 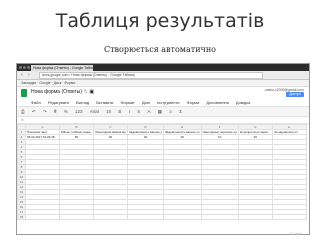 What do you see at coordinates (138, 111) in the screenshot?
I see `strikethrough-button: S` at bounding box center [138, 111].